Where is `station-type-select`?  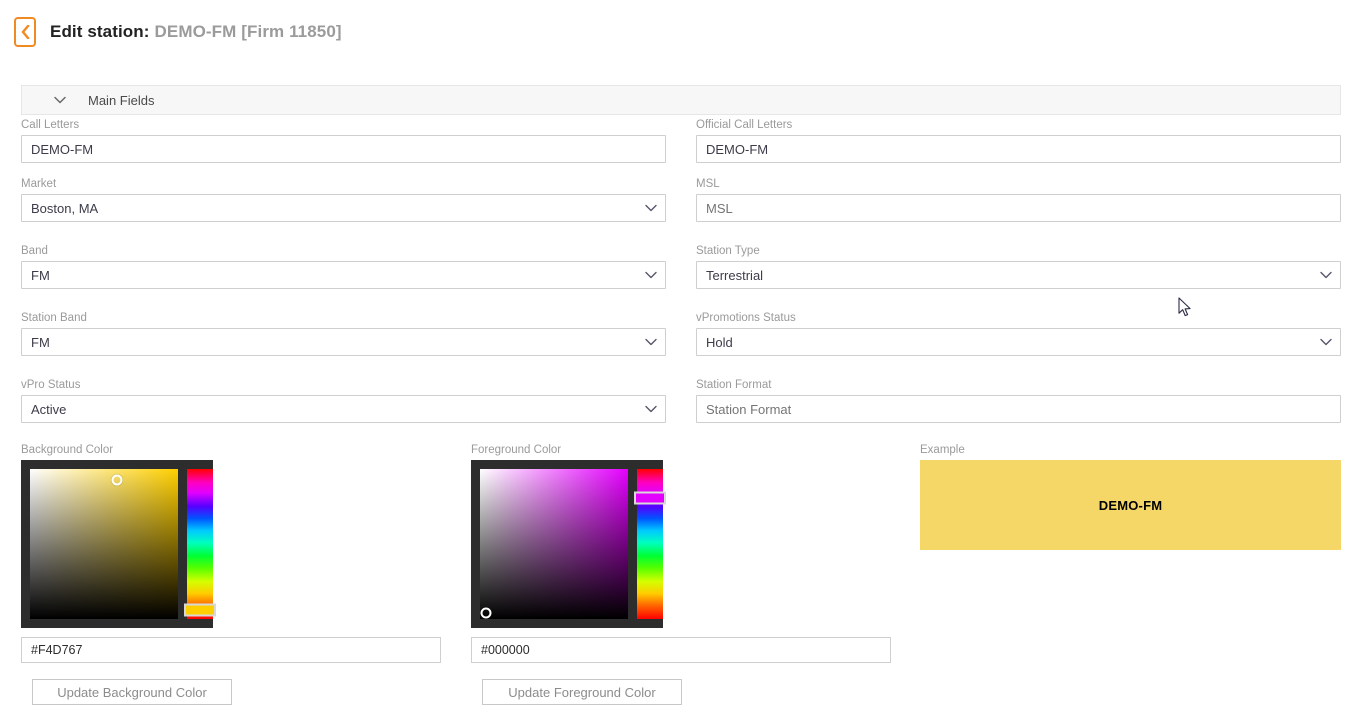 station-type-select is located at coordinates (1018, 275).